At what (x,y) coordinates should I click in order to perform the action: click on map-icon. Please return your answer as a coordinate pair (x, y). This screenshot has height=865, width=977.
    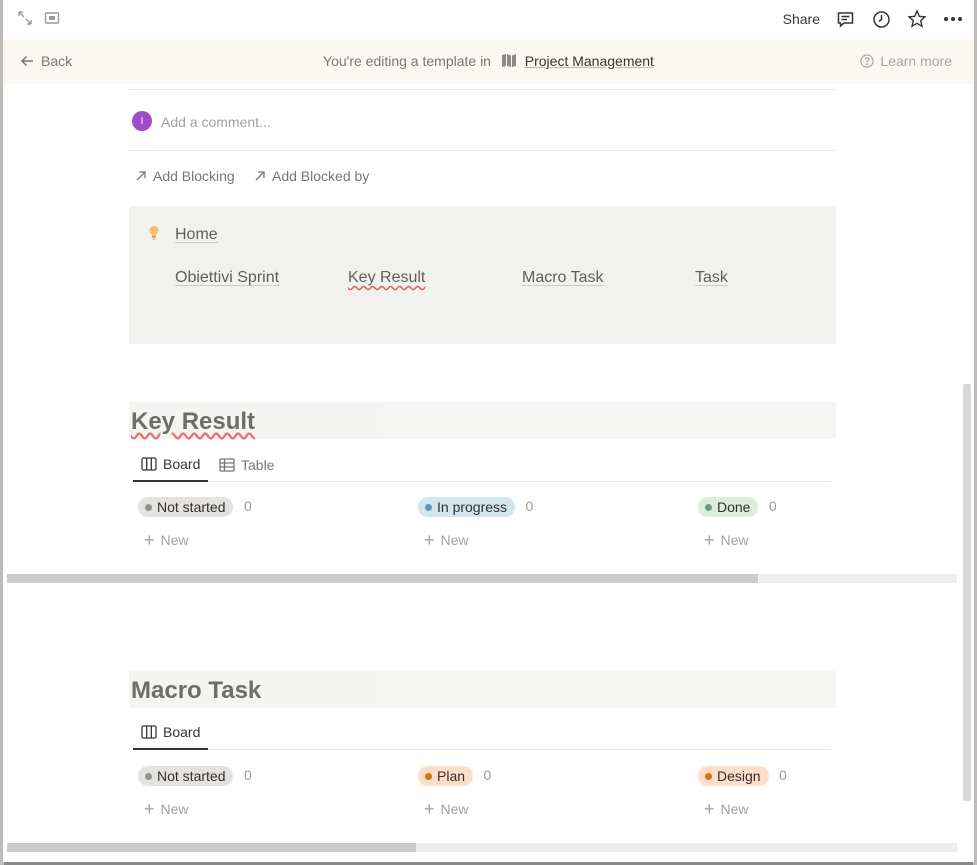
    Looking at the image, I should click on (509, 62).